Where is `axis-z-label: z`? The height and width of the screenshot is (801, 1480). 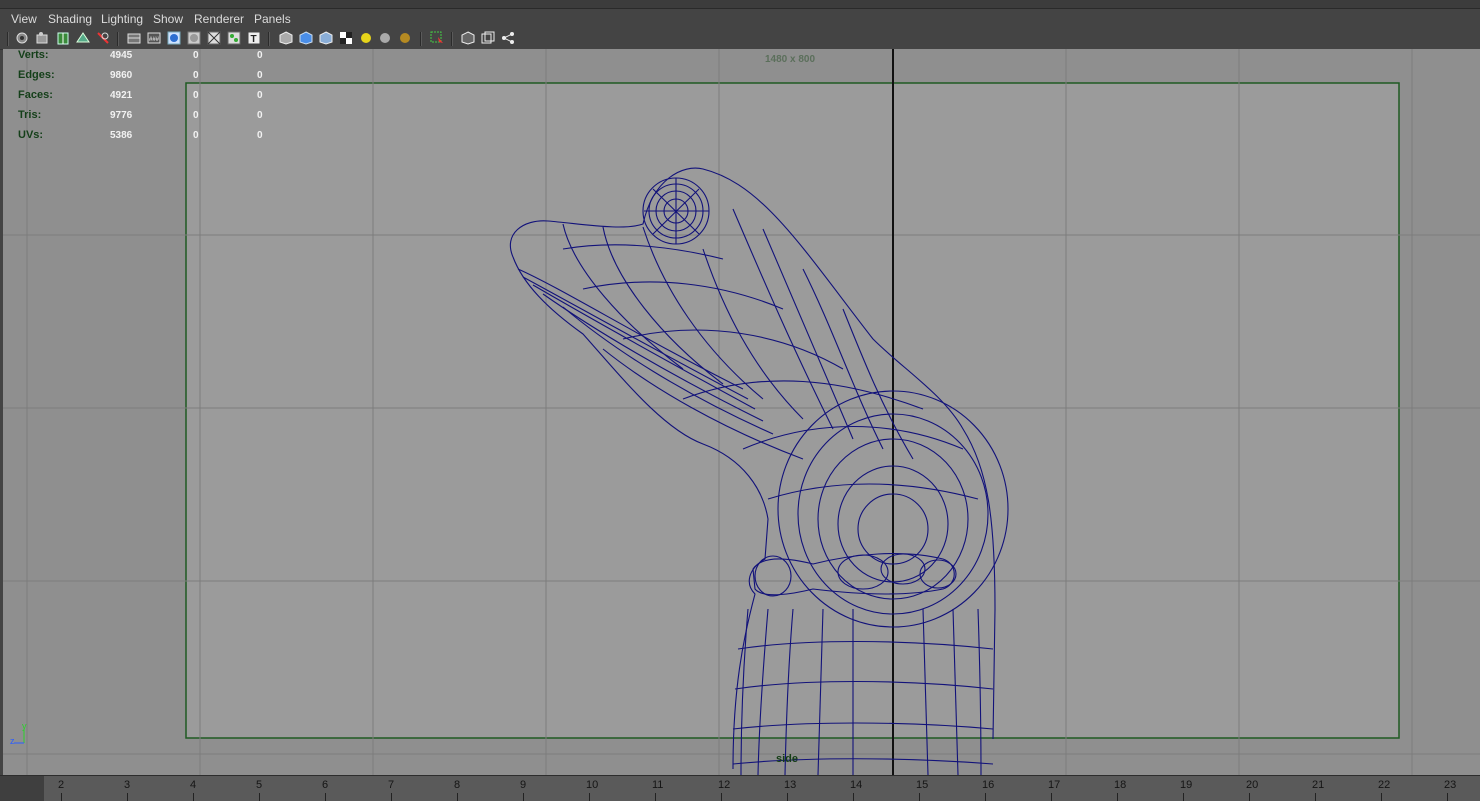
axis-z-label: z is located at coordinates (12, 741).